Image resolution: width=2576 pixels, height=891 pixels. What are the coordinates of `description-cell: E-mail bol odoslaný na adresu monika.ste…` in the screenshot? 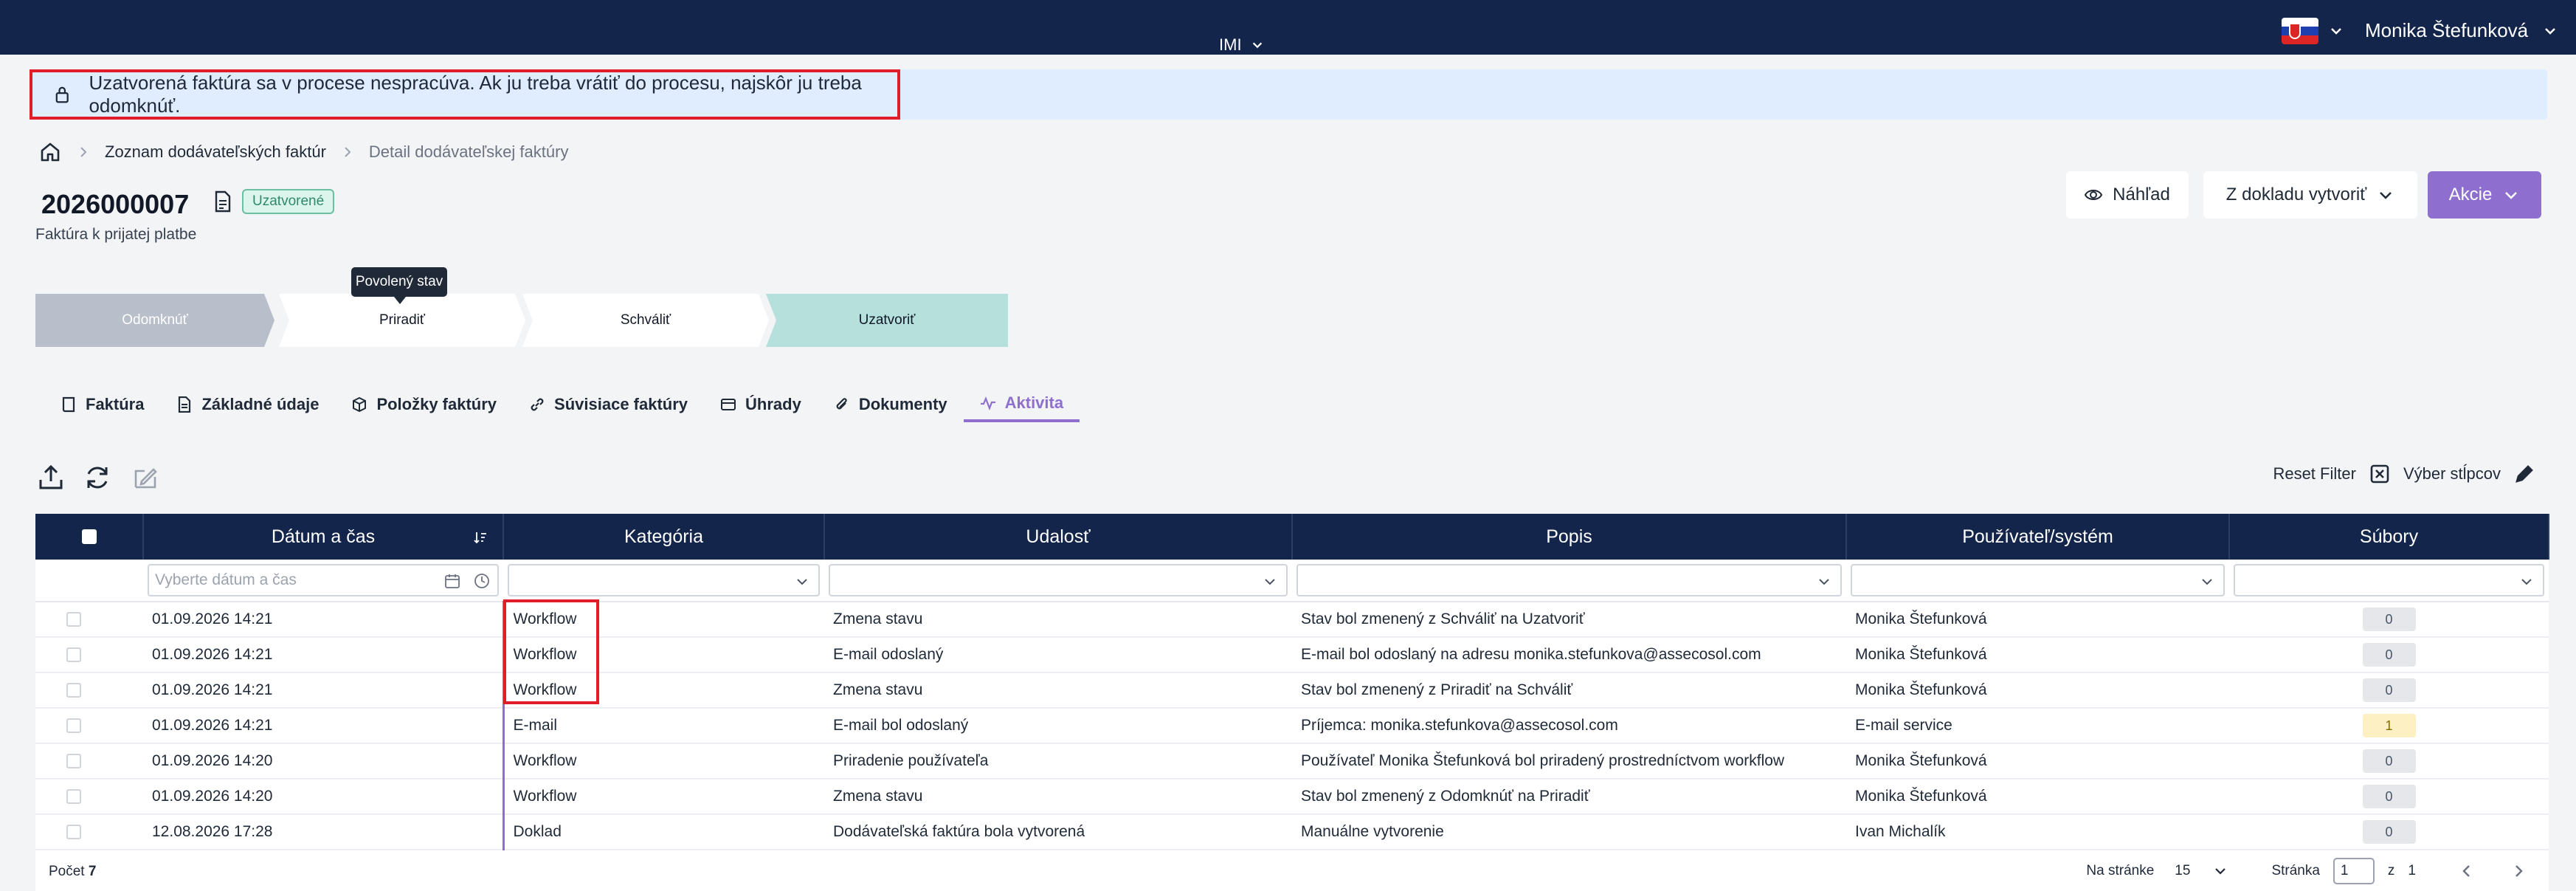 It's located at (1569, 655).